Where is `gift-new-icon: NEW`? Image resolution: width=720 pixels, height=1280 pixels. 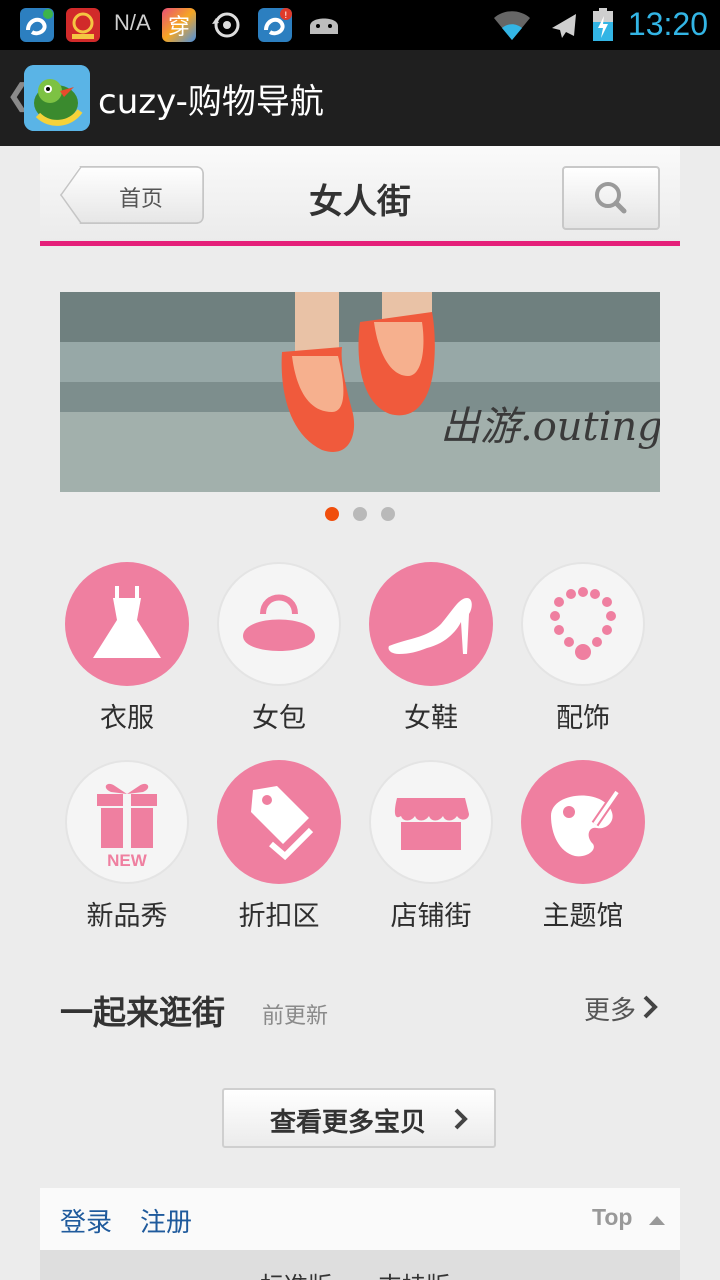 gift-new-icon: NEW is located at coordinates (127, 822).